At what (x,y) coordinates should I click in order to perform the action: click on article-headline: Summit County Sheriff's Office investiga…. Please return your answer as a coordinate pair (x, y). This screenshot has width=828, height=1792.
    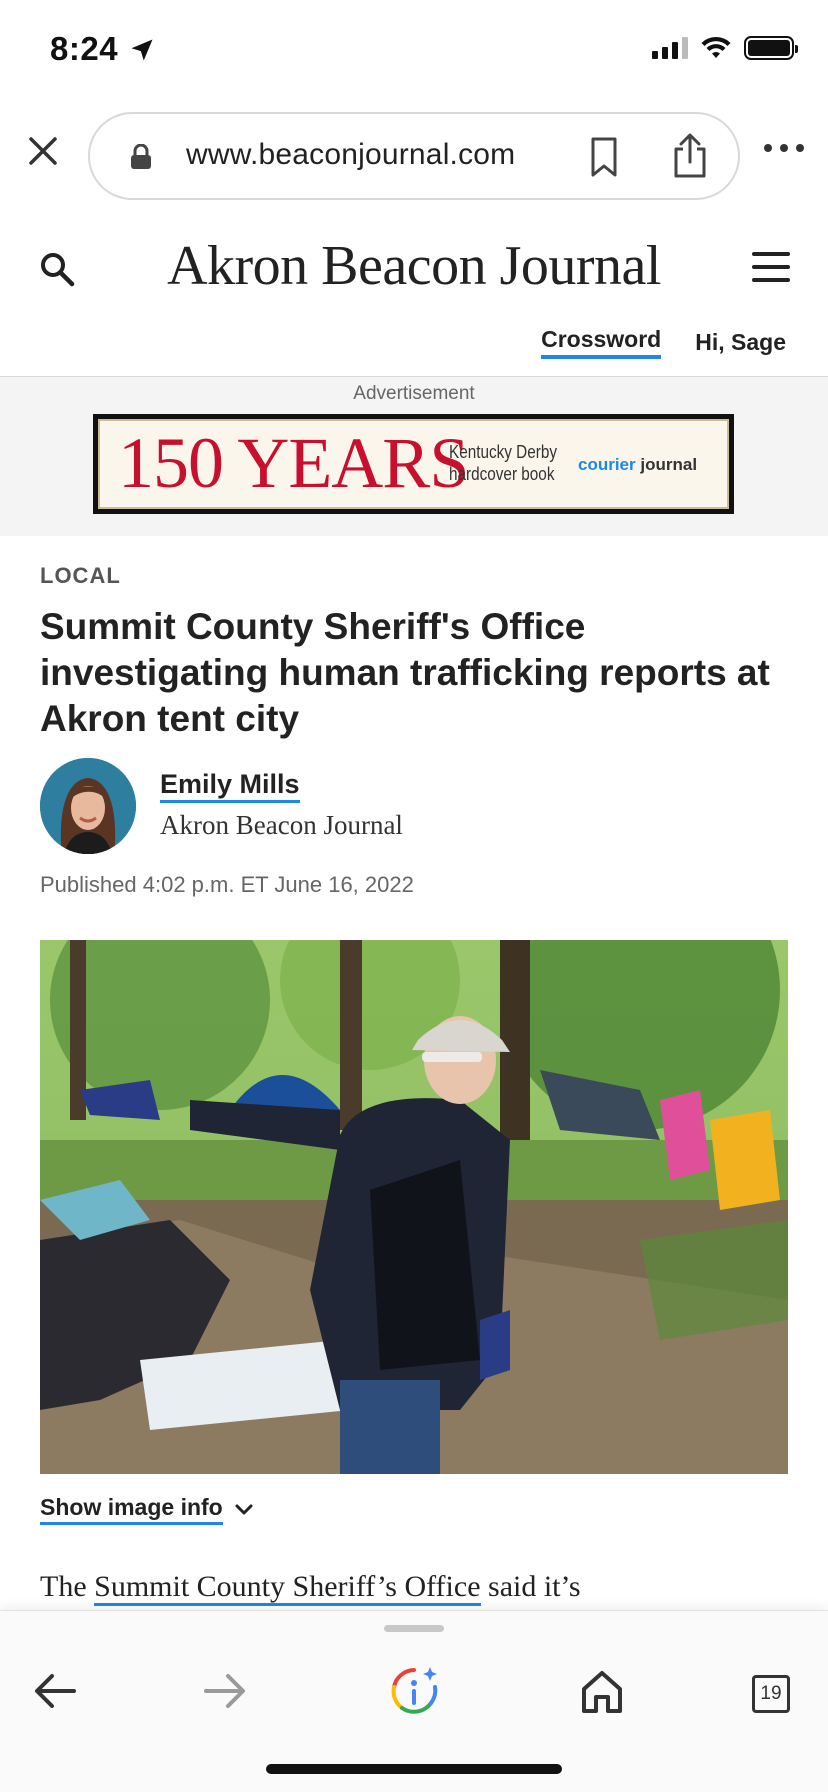
    Looking at the image, I should click on (405, 672).